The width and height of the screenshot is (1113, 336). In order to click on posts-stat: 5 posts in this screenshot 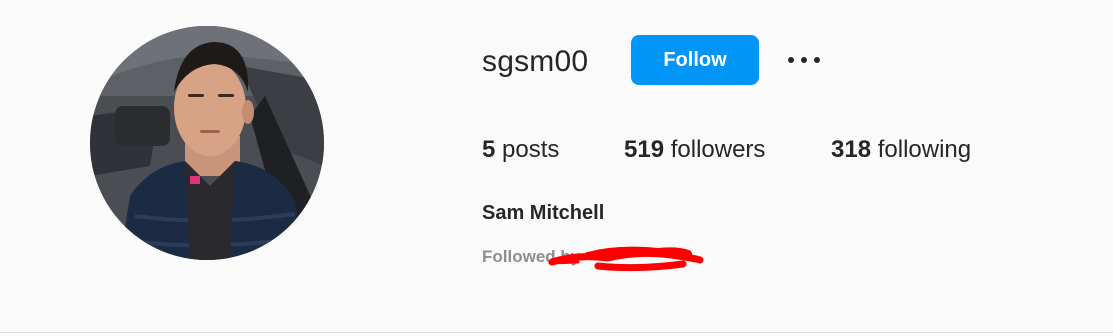, I will do `click(520, 150)`.